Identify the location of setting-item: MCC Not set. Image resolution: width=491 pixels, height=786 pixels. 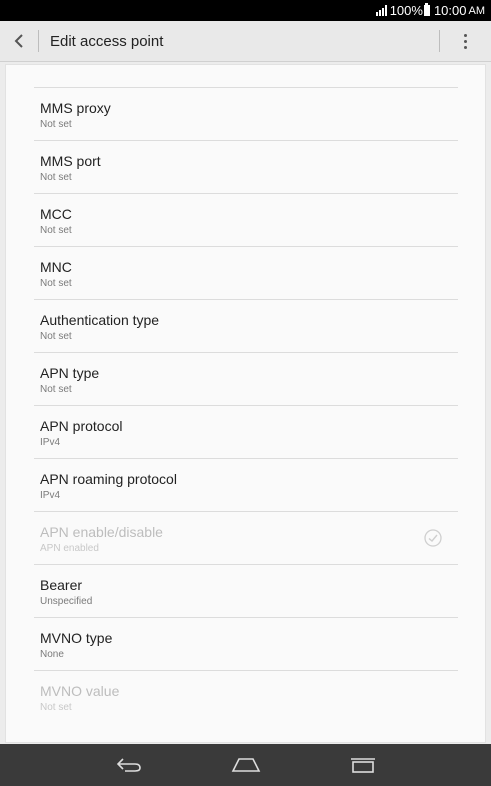
(246, 220).